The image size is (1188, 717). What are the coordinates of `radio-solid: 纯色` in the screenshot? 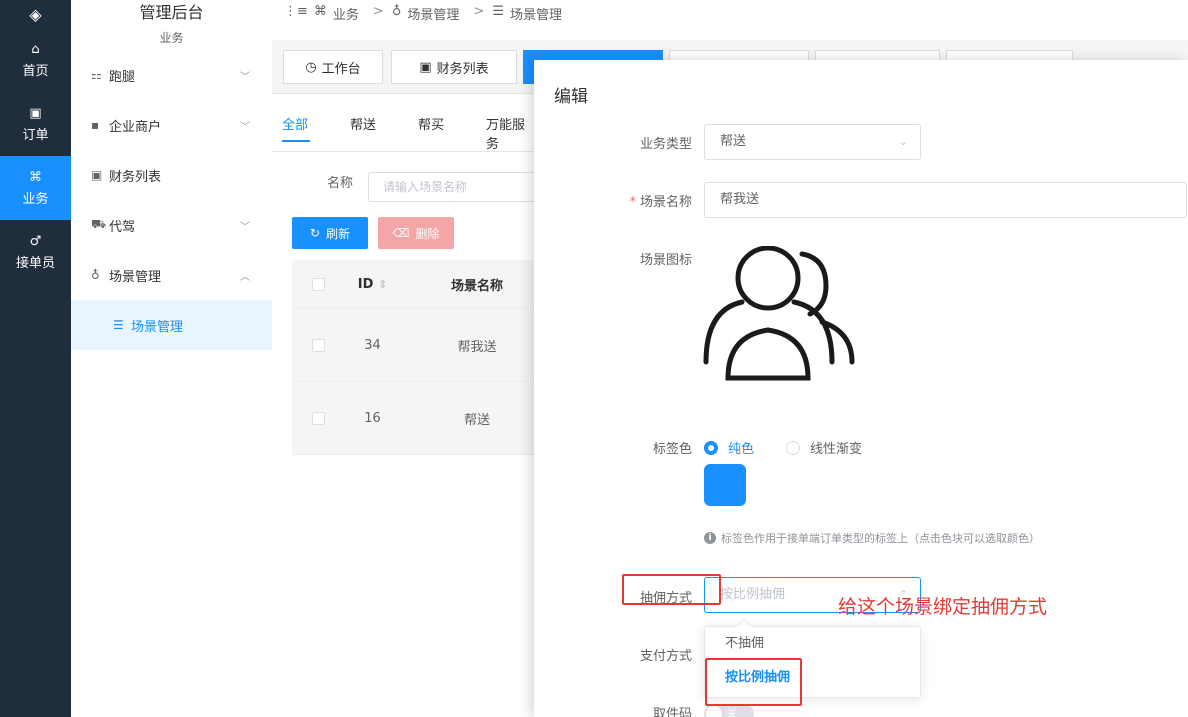 It's located at (729, 447).